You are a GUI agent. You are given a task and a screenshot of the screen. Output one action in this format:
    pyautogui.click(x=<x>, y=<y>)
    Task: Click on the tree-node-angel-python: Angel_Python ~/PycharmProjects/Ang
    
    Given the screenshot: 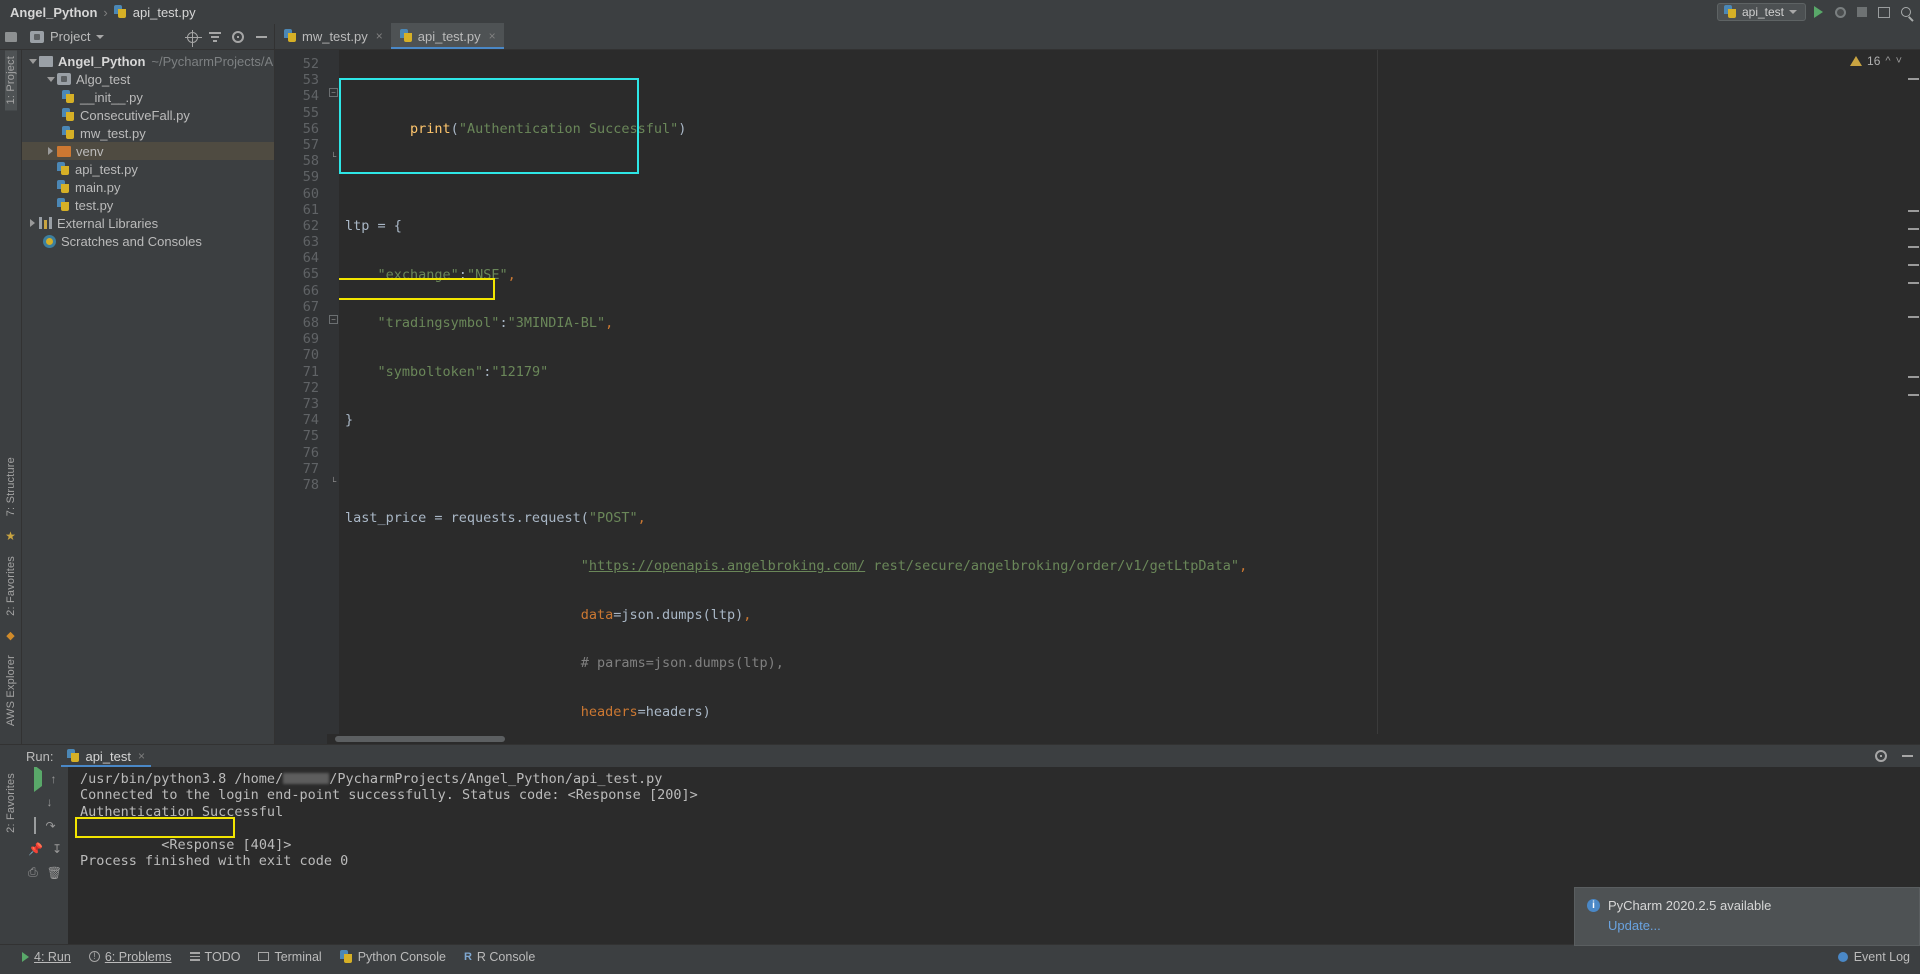 What is the action you would take?
    pyautogui.click(x=148, y=61)
    